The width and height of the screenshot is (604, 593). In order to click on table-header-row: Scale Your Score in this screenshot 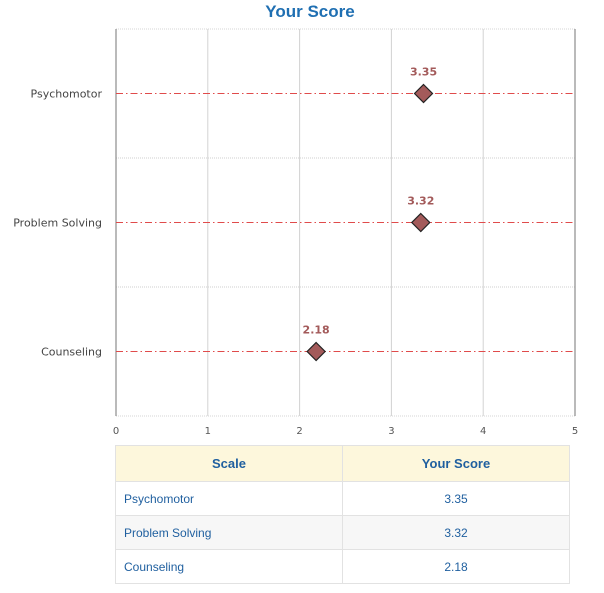, I will do `click(342, 463)`.